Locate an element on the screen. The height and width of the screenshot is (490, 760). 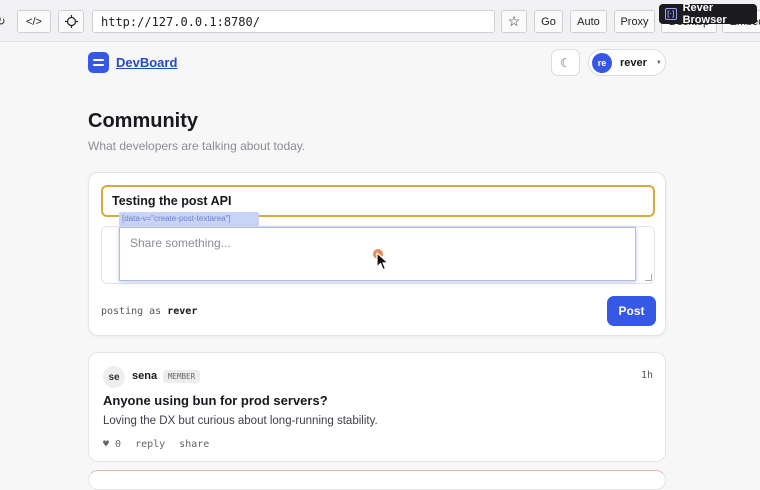
avatar: re is located at coordinates (602, 62).